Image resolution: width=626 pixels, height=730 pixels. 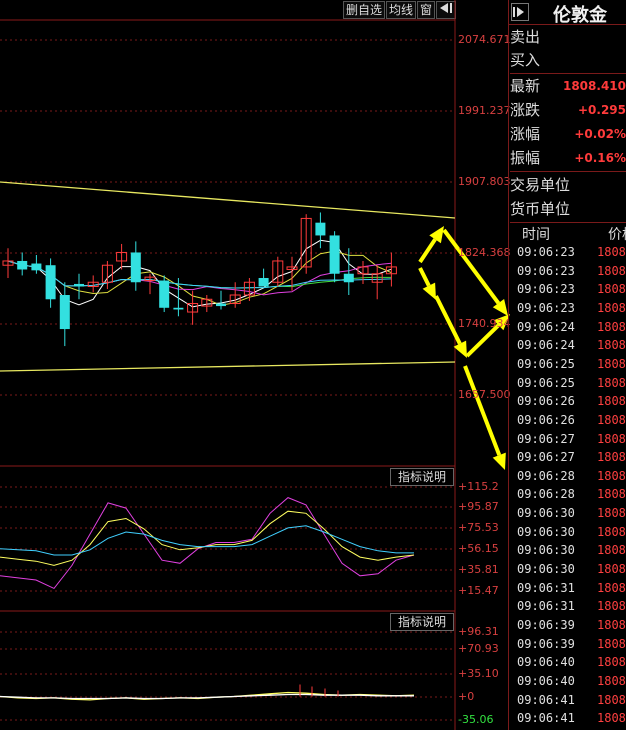 I want to click on indicator-1-axis-label: +95.87, so click(x=478, y=506).